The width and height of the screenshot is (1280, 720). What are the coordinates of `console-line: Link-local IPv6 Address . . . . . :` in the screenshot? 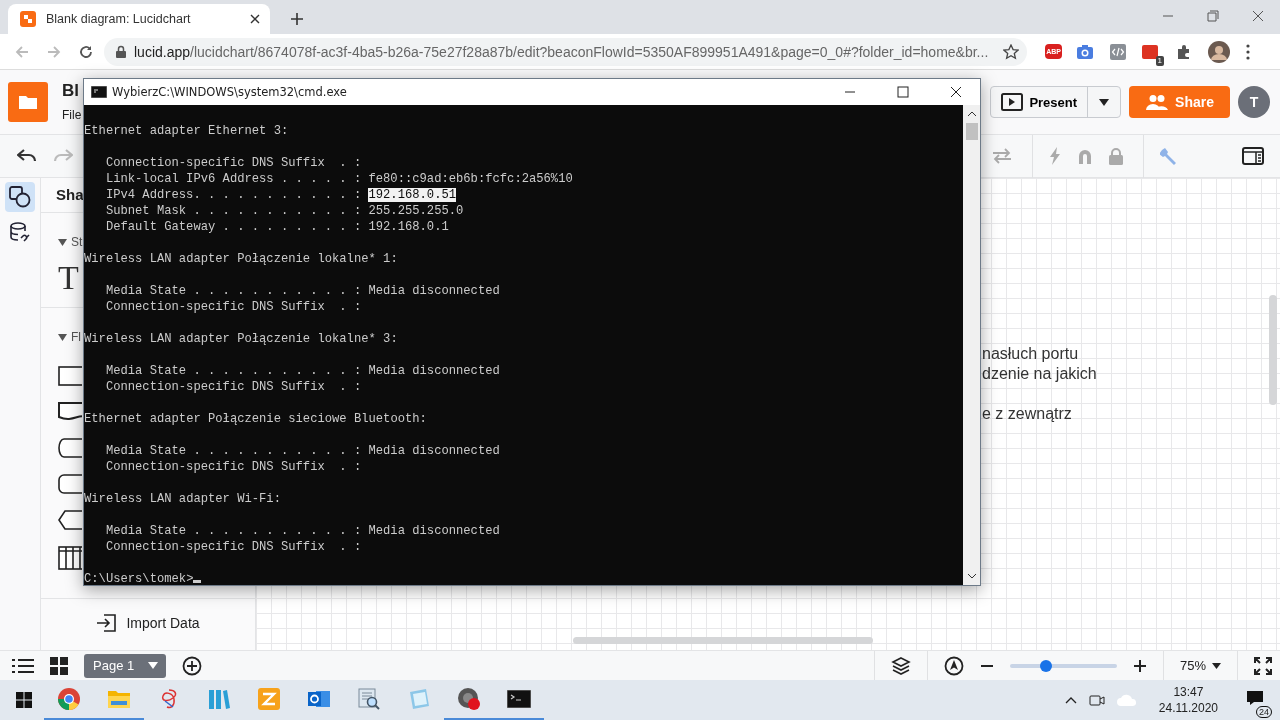 It's located at (233, 179).